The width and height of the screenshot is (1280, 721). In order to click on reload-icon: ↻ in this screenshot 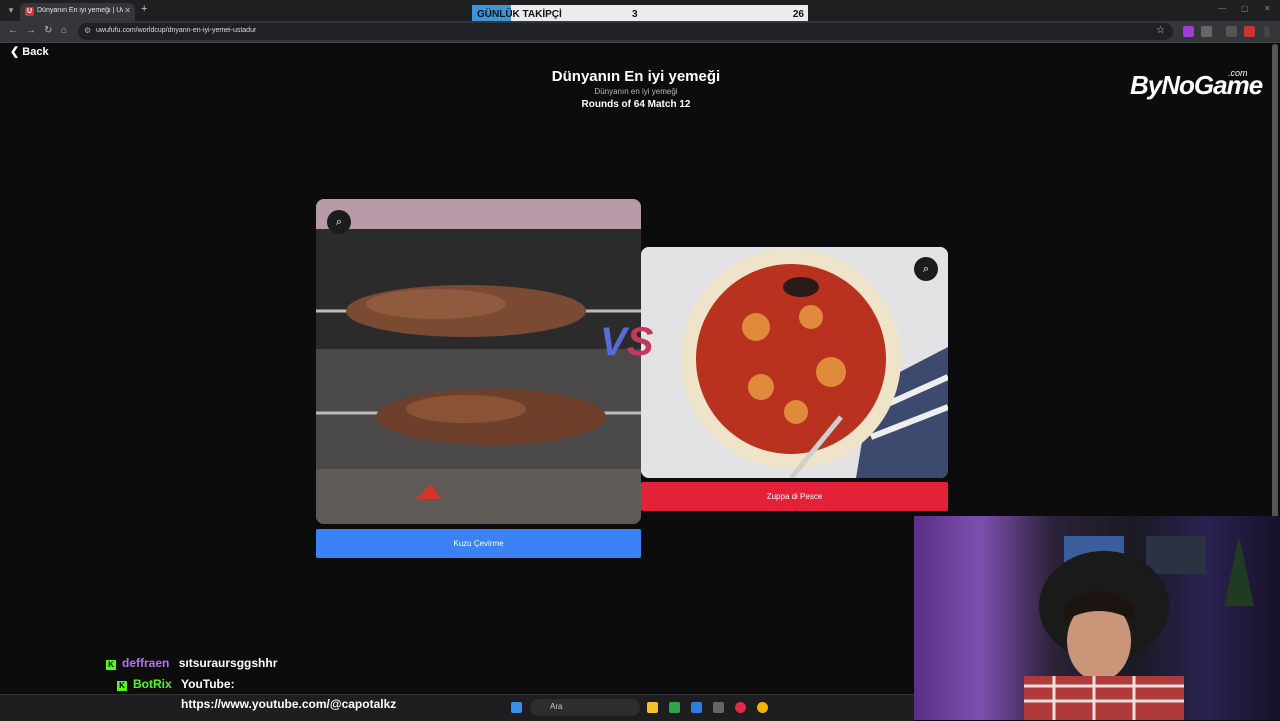, I will do `click(48, 30)`.